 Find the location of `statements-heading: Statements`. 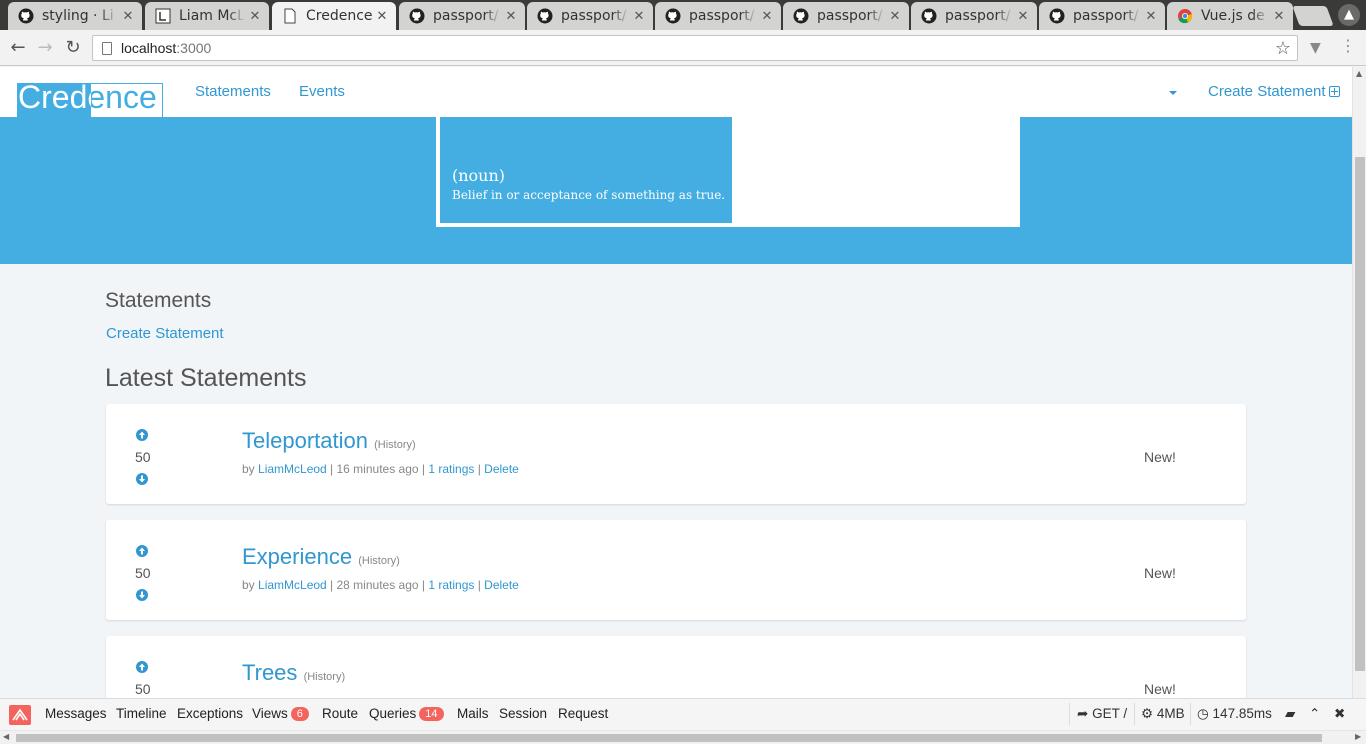

statements-heading: Statements is located at coordinates (158, 300).